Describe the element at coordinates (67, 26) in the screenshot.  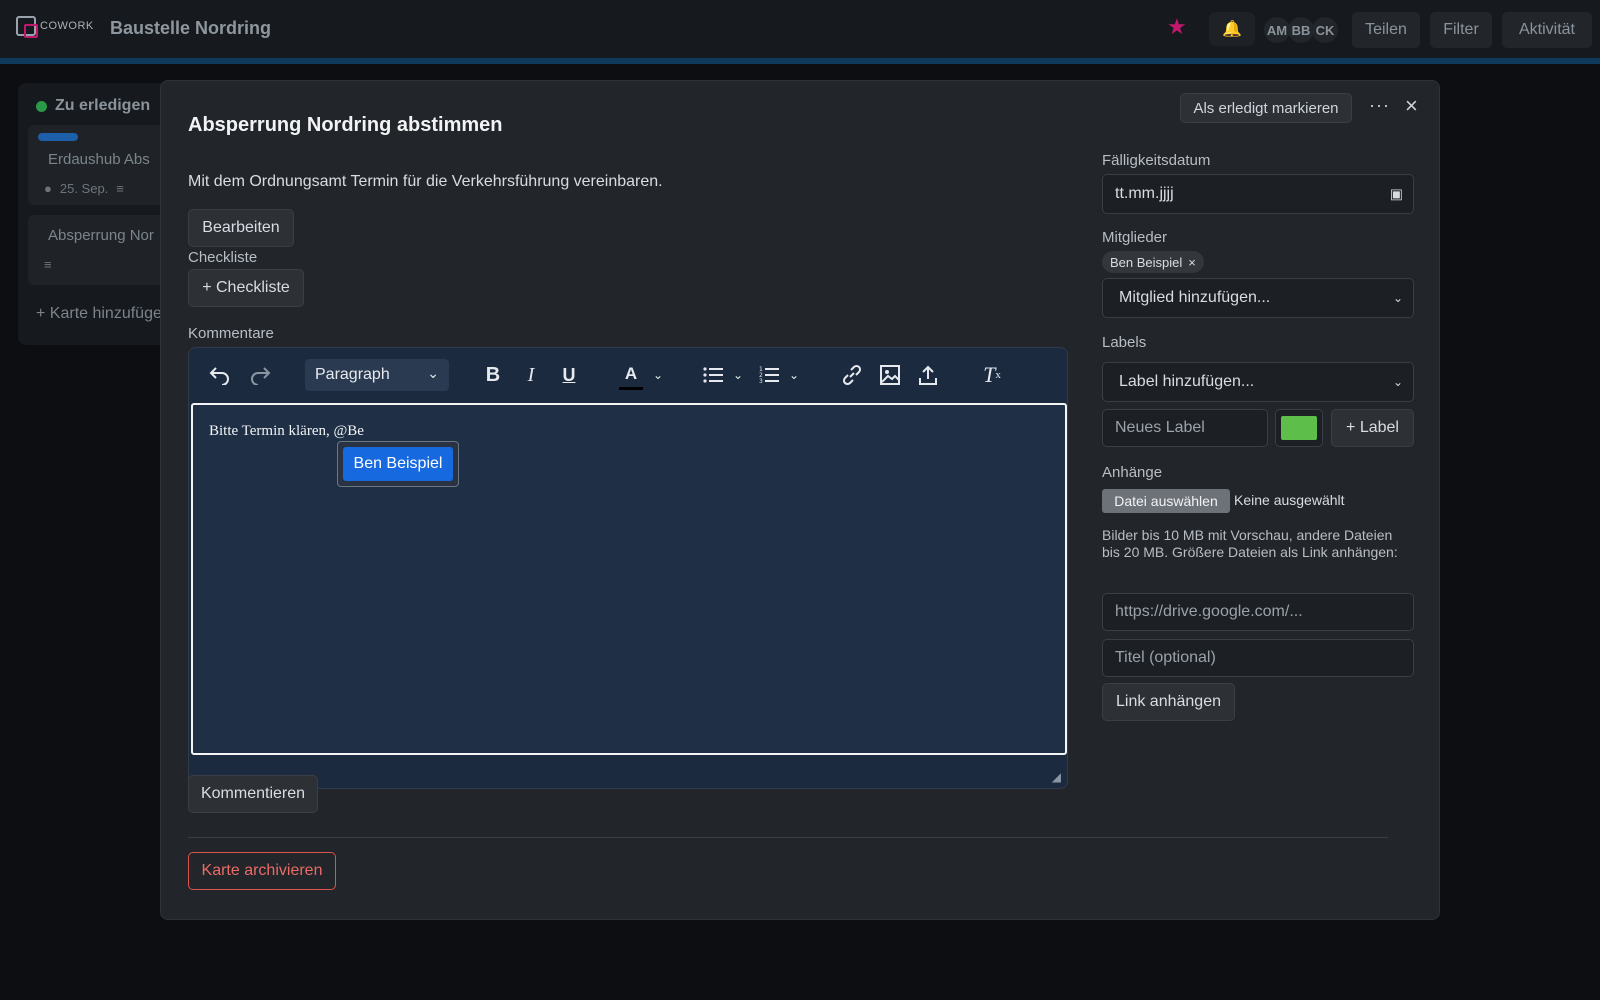
I see `logo-text: COWORK` at that location.